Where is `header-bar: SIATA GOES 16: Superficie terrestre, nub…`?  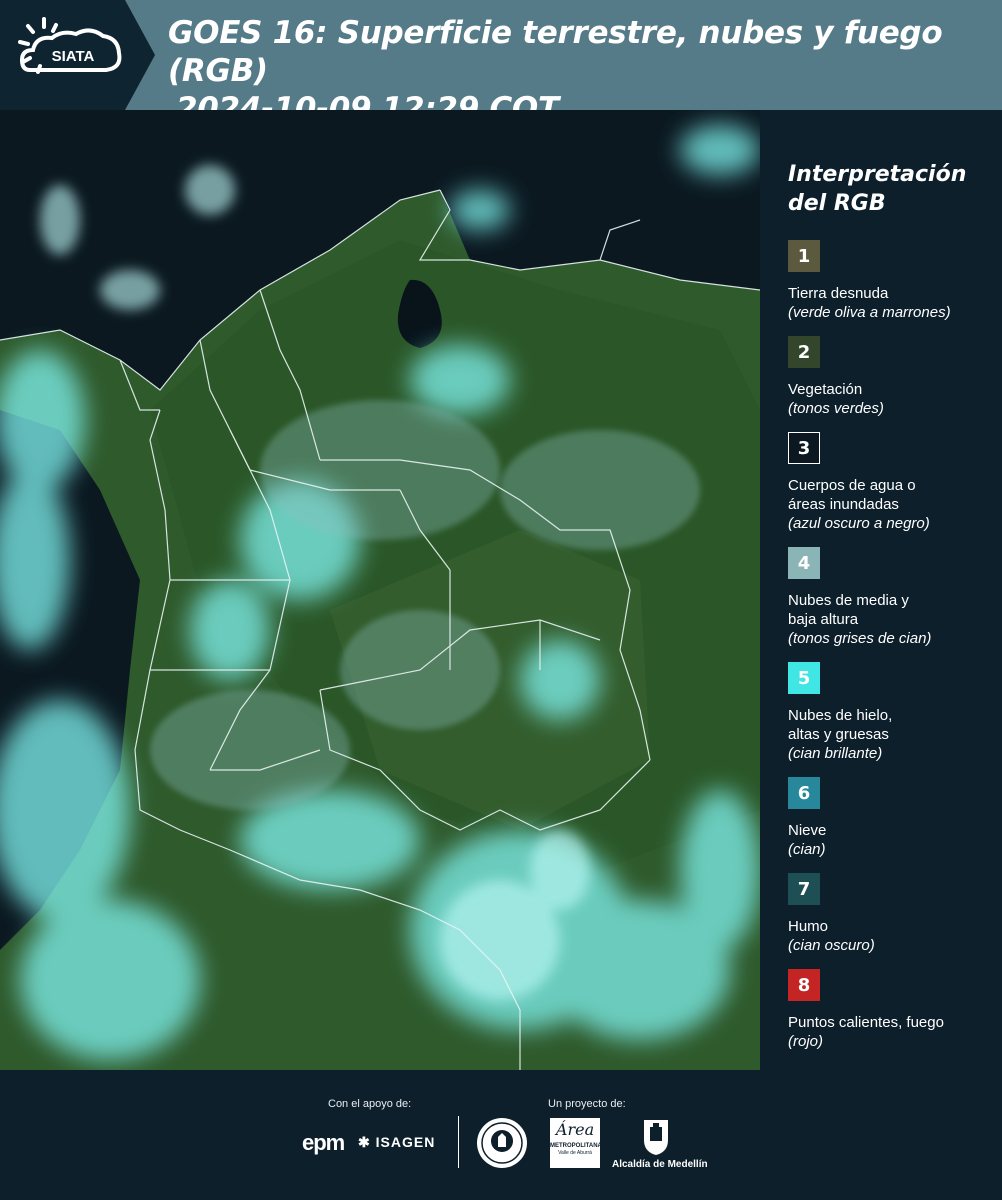 header-bar: SIATA GOES 16: Superficie terrestre, nub… is located at coordinates (501, 63).